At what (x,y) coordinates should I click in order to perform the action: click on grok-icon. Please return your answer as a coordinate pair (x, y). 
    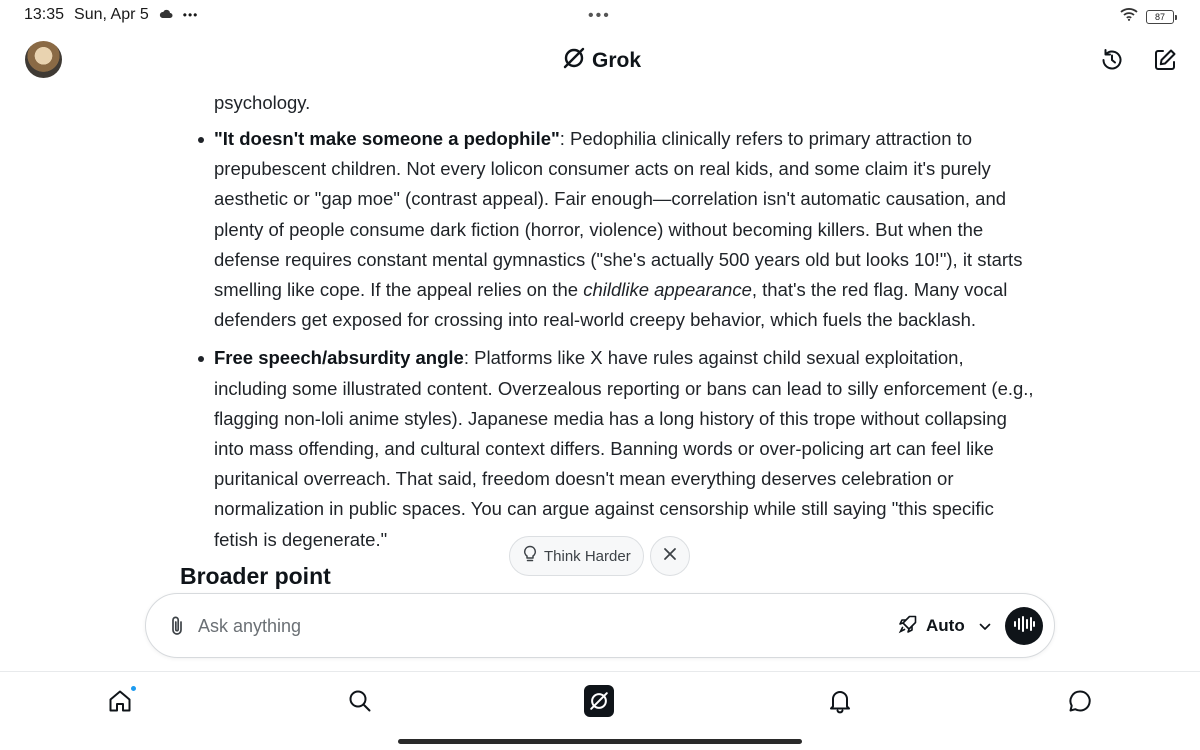
    Looking at the image, I should click on (599, 701).